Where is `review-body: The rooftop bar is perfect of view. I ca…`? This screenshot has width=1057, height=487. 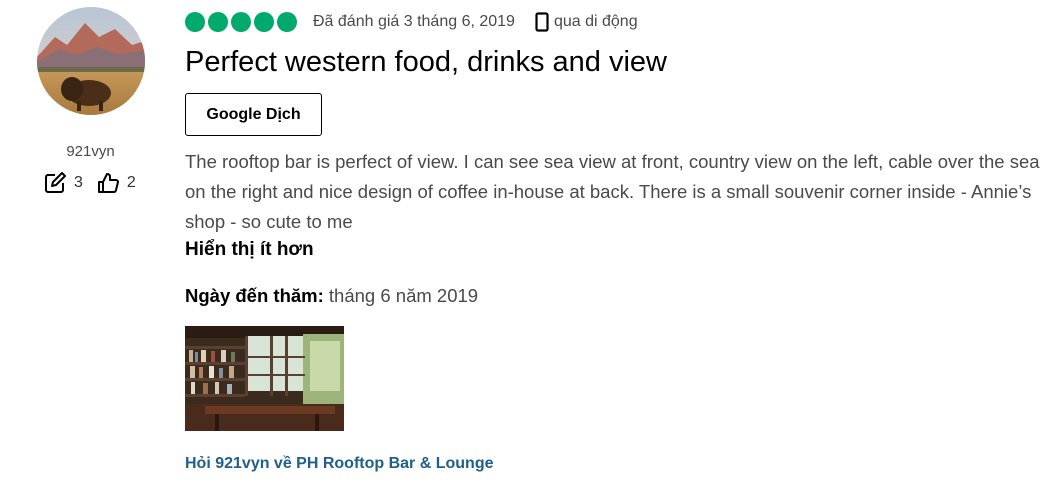 review-body: The rooftop bar is perfect of view. I ca… is located at coordinates (612, 191).